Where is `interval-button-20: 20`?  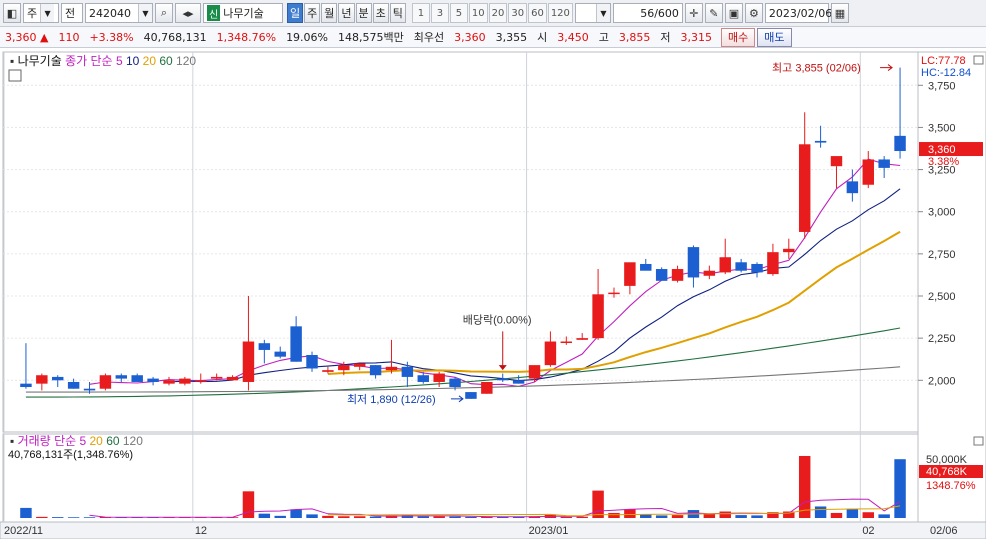 interval-button-20: 20 is located at coordinates (498, 13).